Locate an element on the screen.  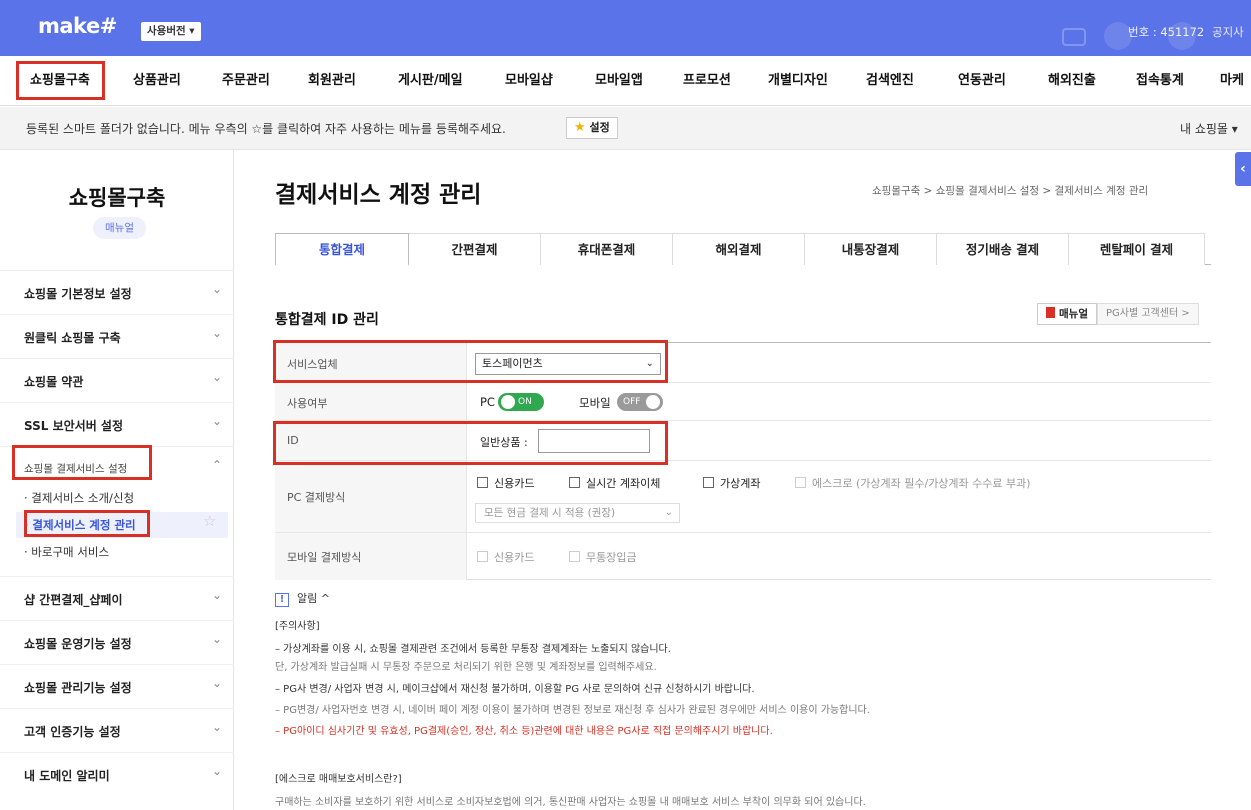
tab-phone: 휴대폰결제 is located at coordinates (607, 249).